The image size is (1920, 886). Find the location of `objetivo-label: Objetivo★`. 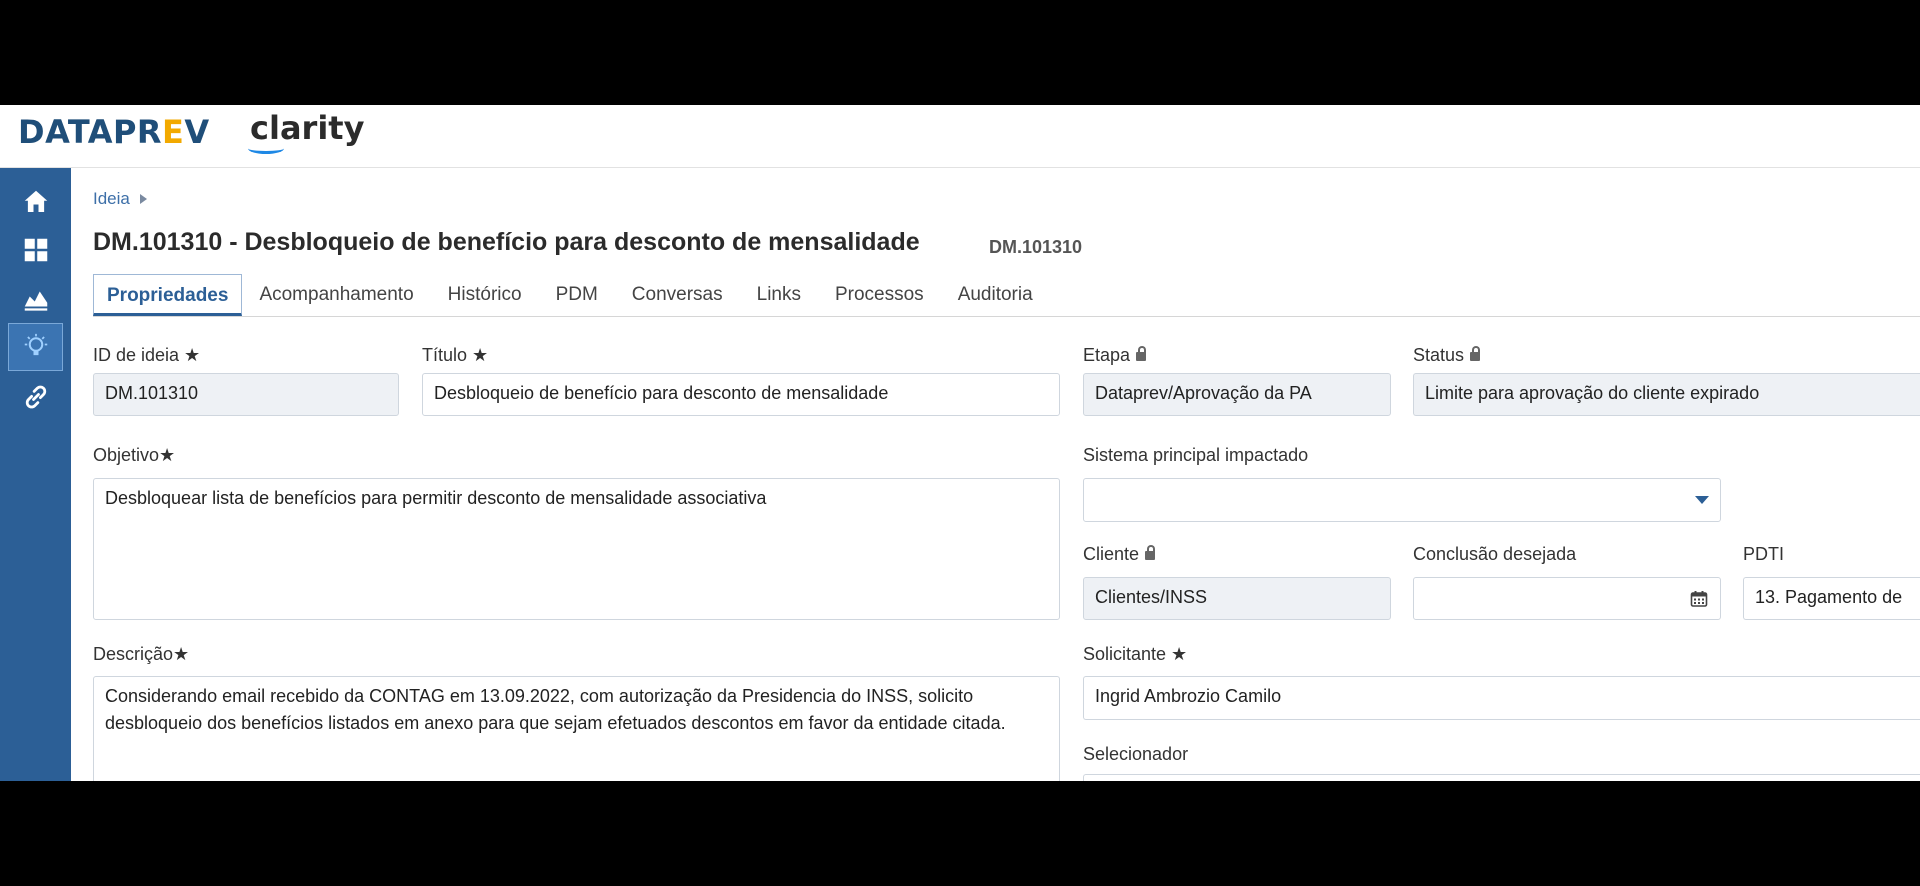

objetivo-label: Objetivo★ is located at coordinates (134, 455).